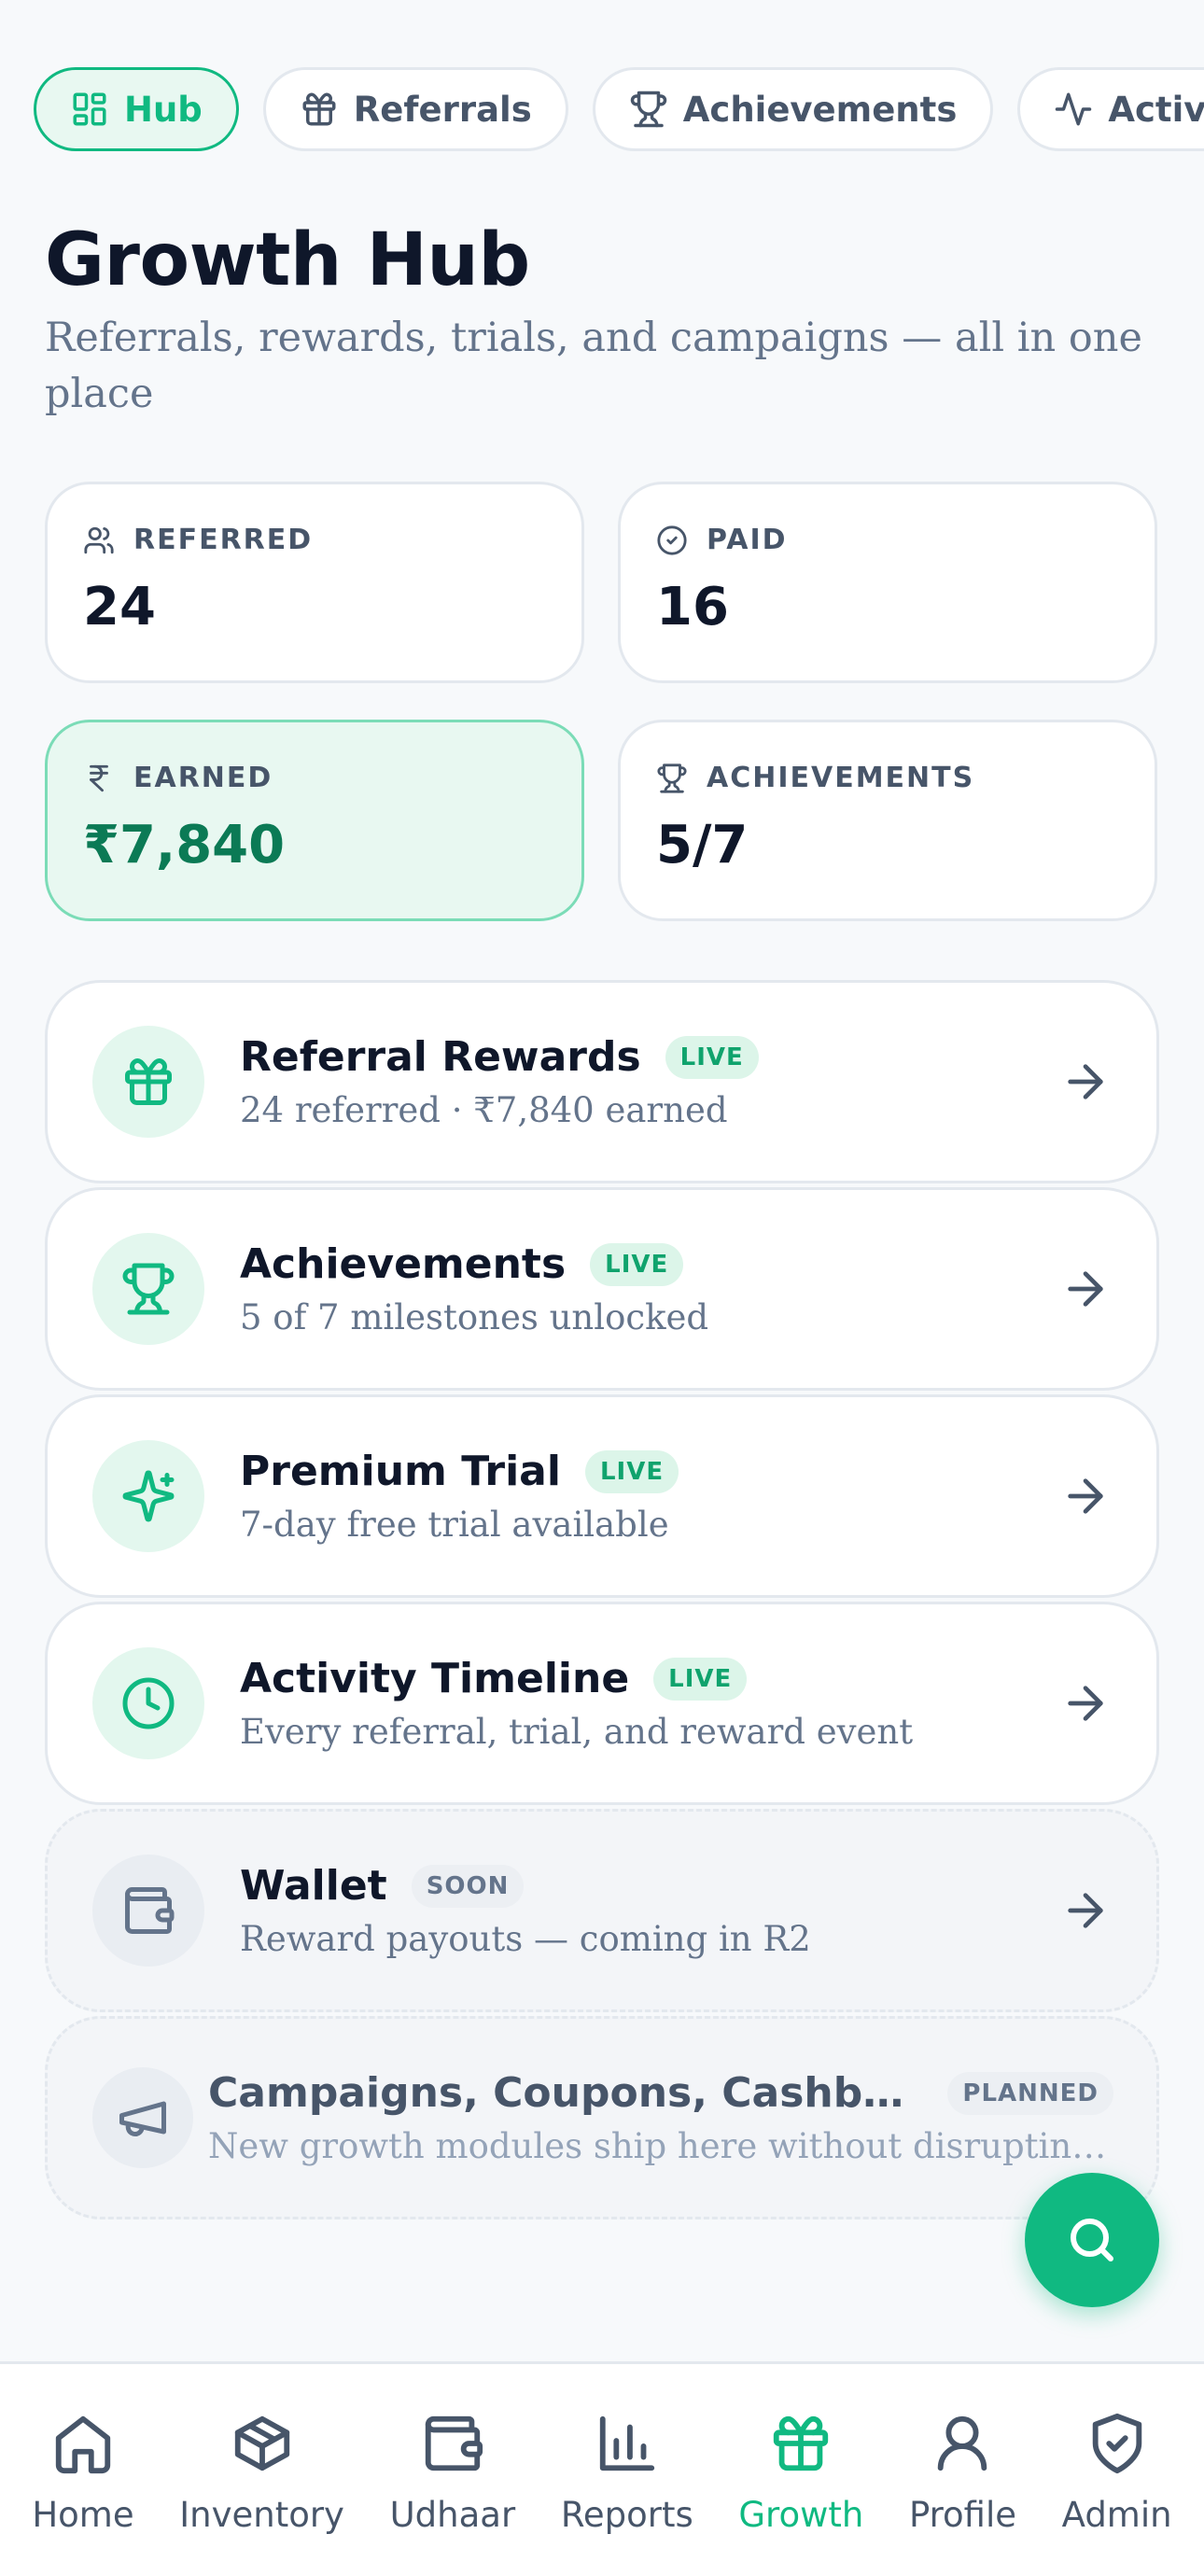 The image size is (1204, 2576). What do you see at coordinates (314, 582) in the screenshot?
I see `stat-referred: REFERRED 24` at bounding box center [314, 582].